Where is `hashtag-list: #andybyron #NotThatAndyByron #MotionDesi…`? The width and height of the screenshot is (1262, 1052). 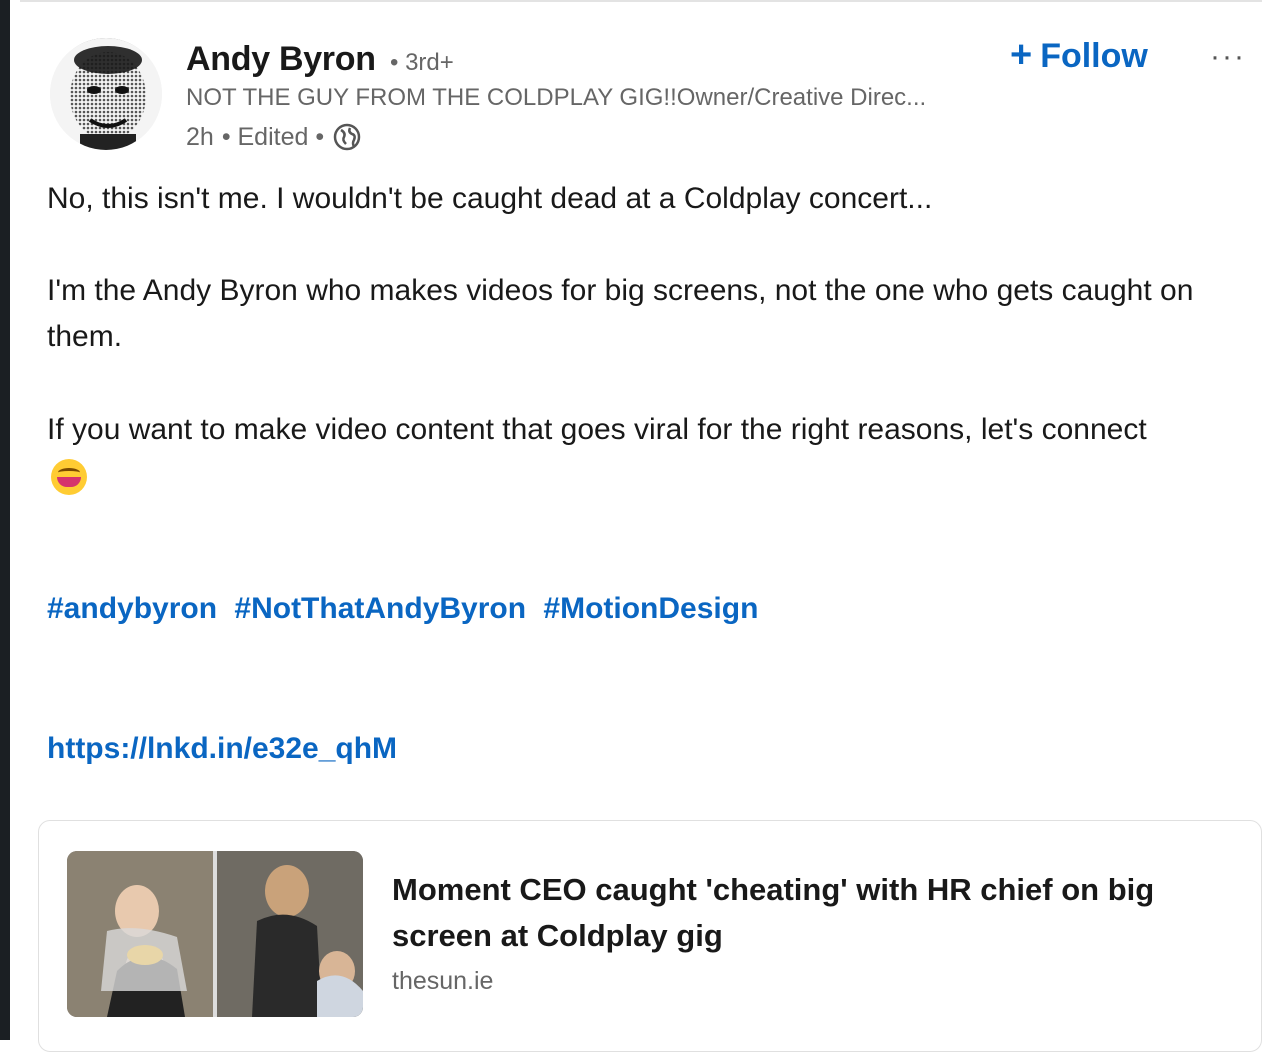 hashtag-list: #andybyron #NotThatAndyByron #MotionDesi… is located at coordinates (407, 609).